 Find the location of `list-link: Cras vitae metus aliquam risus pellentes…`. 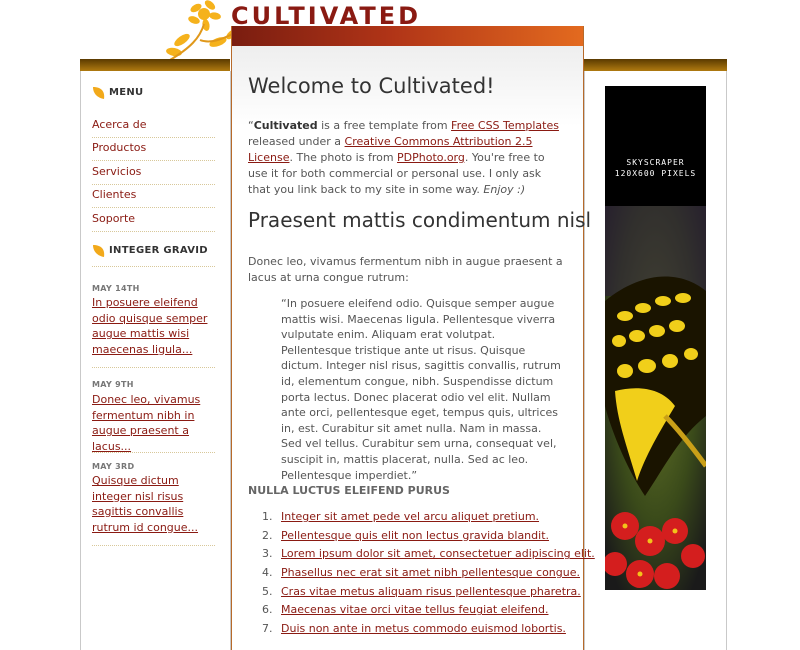

list-link: Cras vitae metus aliquam risus pellentes… is located at coordinates (431, 591).